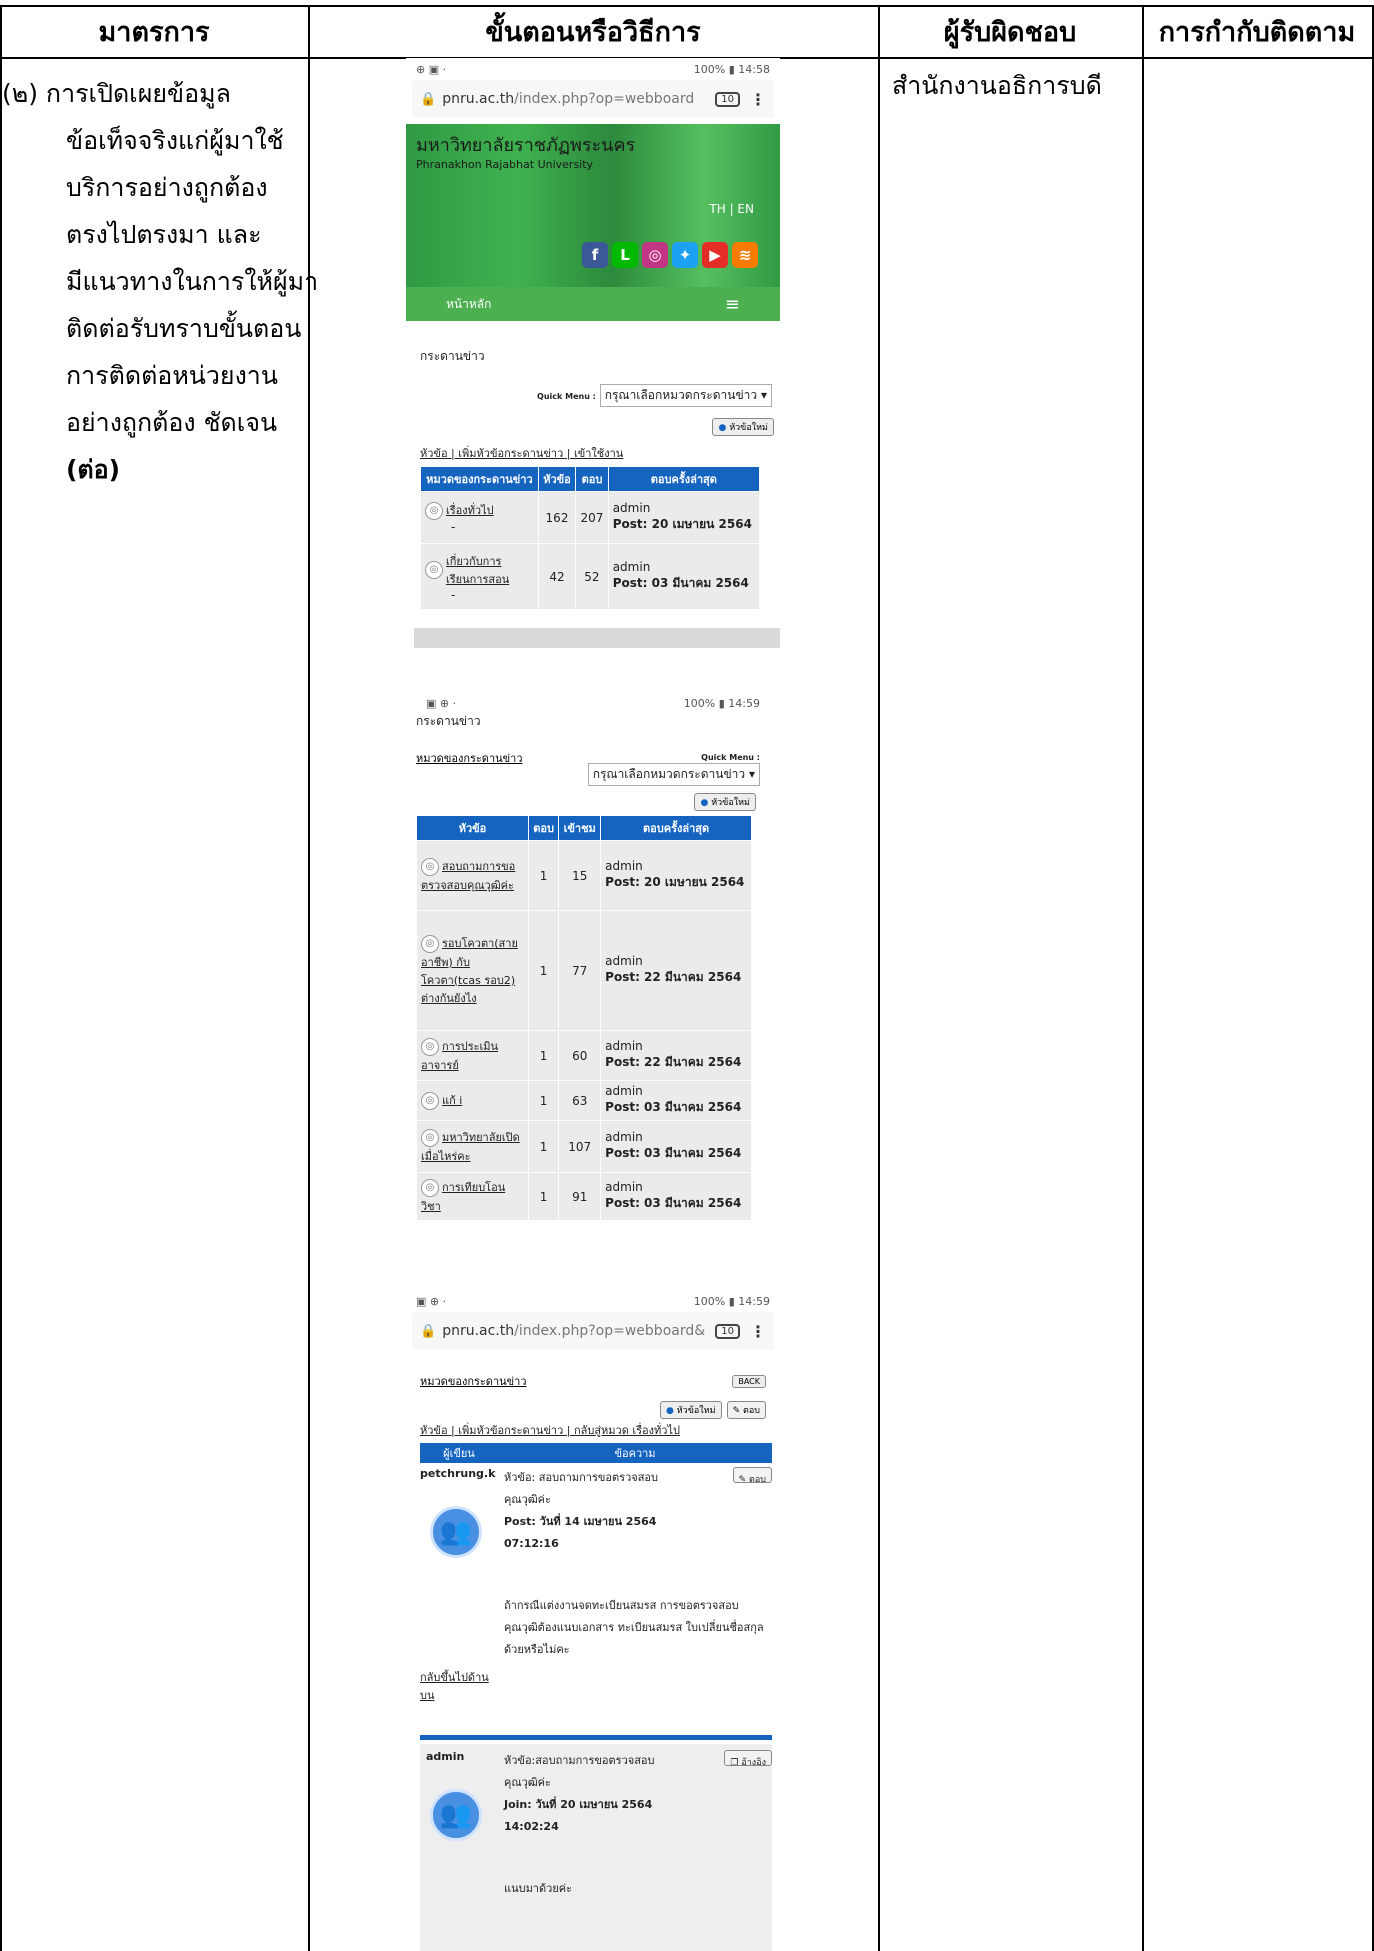  Describe the element at coordinates (1010, 32) in the screenshot. I see `header-responsible: ผู้รับผิดชอบ` at that location.